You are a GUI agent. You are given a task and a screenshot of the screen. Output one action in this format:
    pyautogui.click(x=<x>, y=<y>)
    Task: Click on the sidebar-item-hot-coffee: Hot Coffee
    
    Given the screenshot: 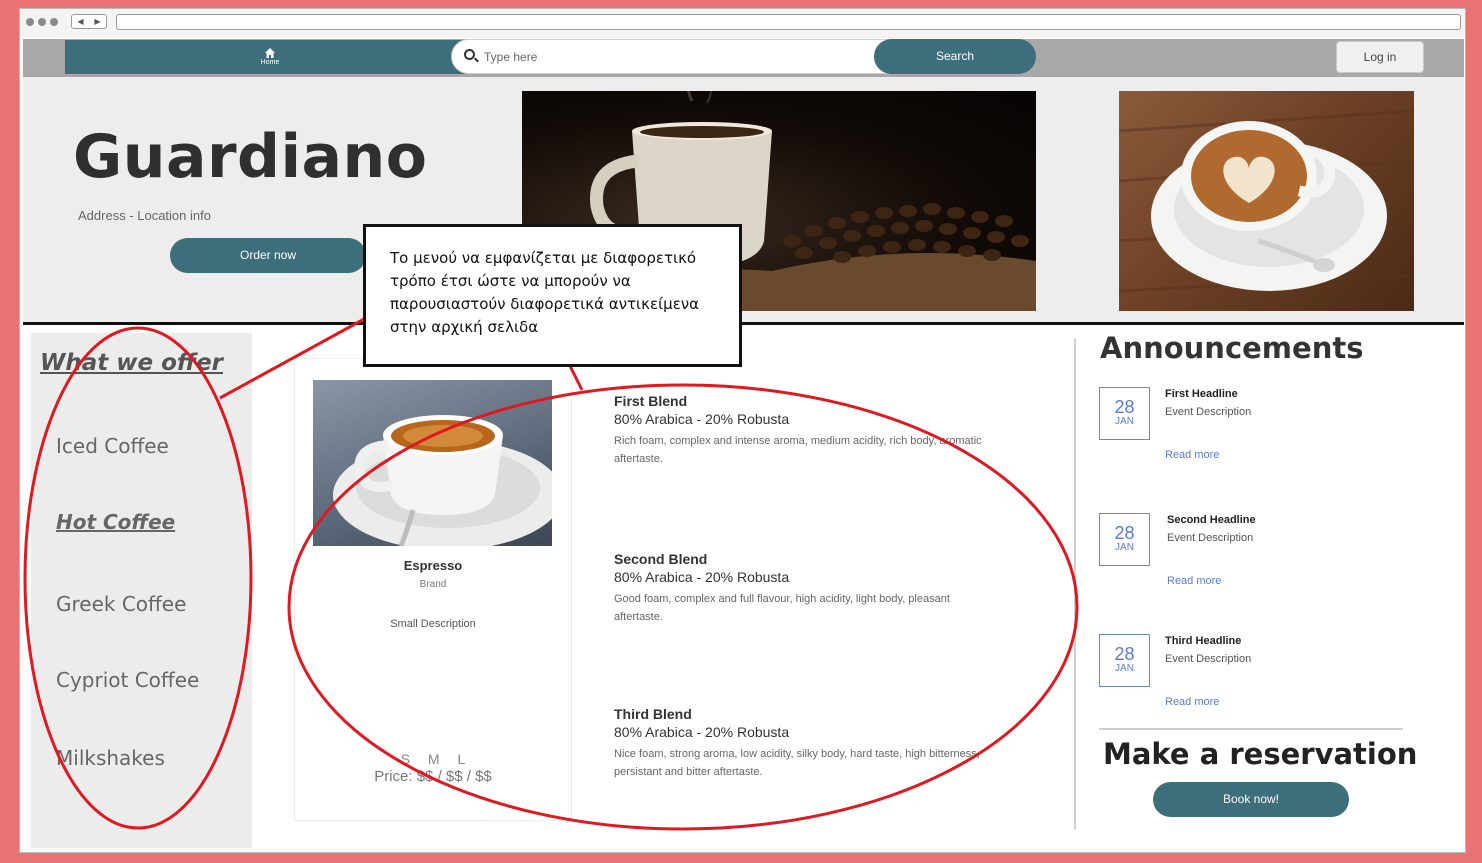 What is the action you would take?
    pyautogui.click(x=115, y=522)
    